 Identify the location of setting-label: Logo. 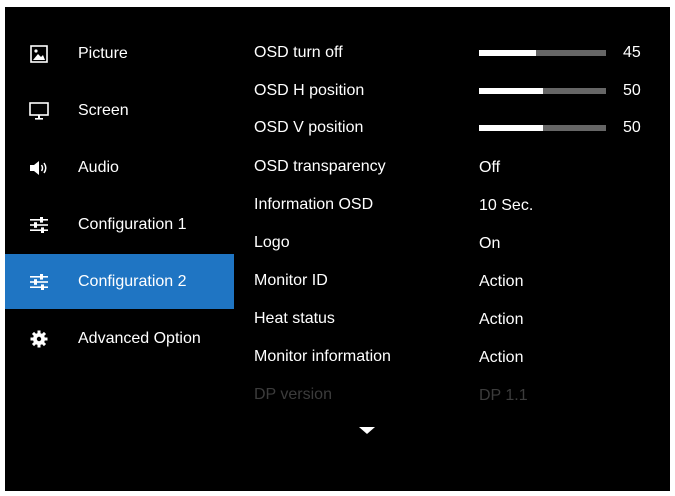
(272, 242).